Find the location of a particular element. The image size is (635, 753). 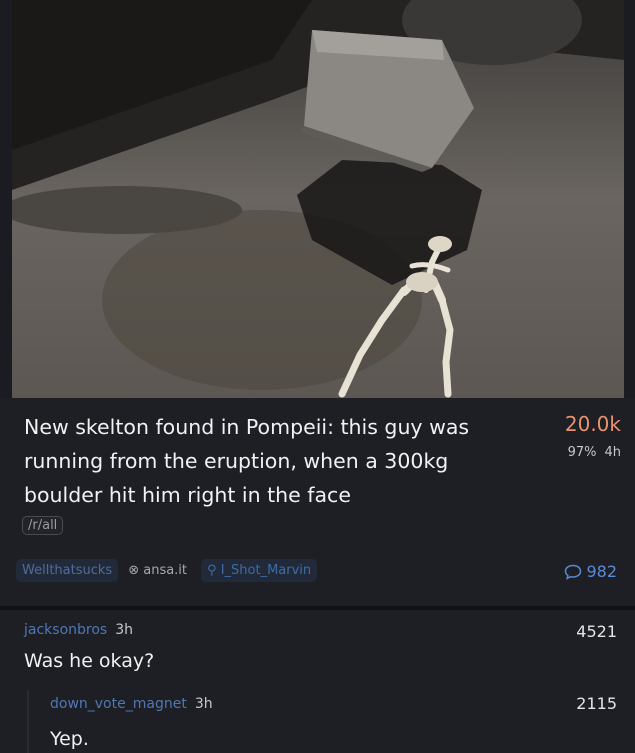

comment-author: down_vote_magnet is located at coordinates (118, 704).